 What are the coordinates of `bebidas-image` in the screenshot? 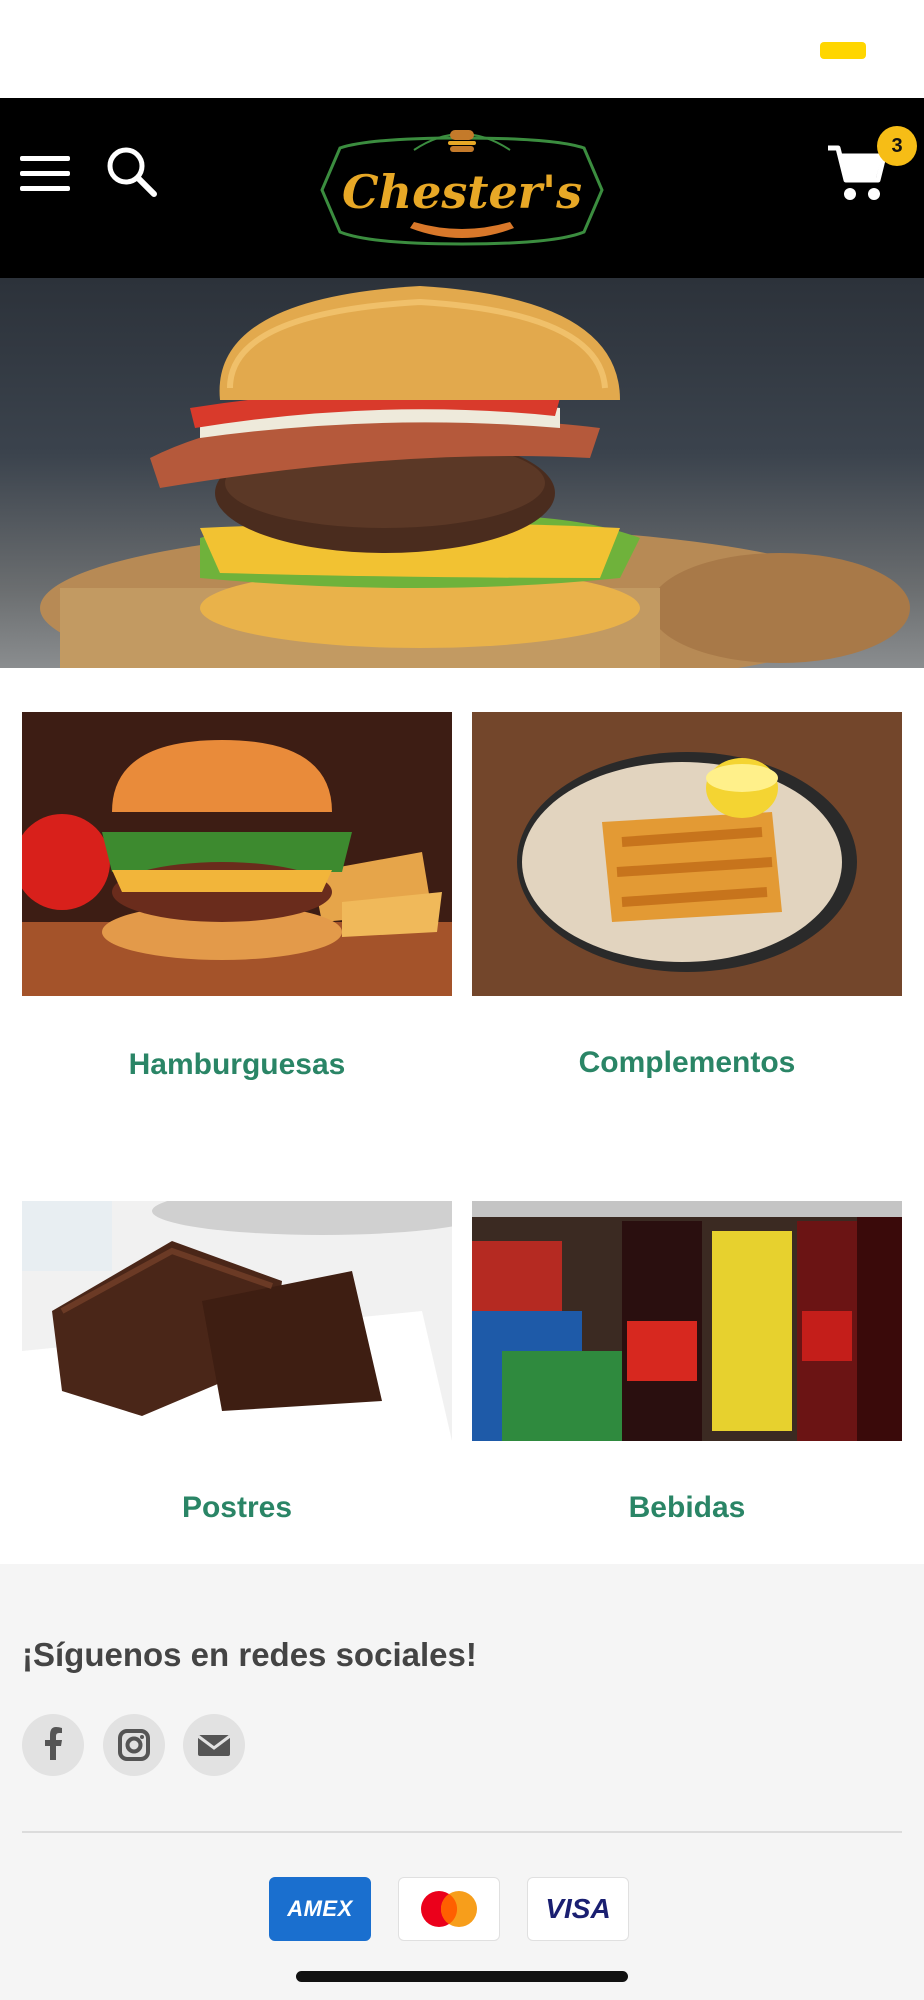 It's located at (687, 1321).